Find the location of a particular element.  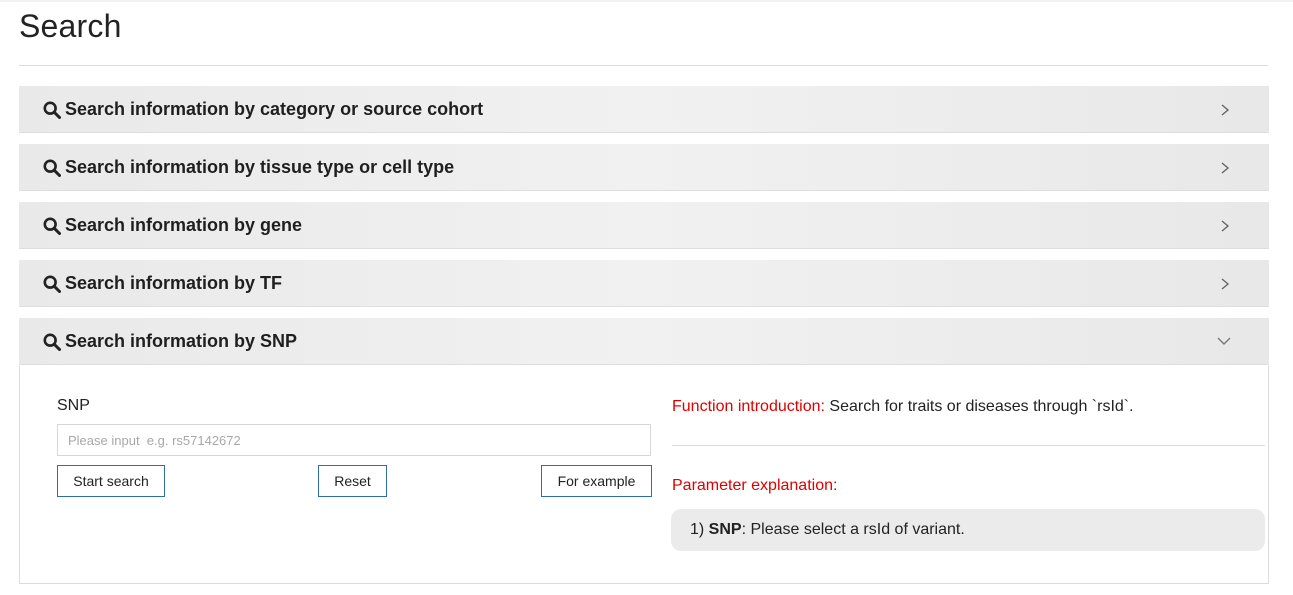

start-search-button: Start search is located at coordinates (111, 481).